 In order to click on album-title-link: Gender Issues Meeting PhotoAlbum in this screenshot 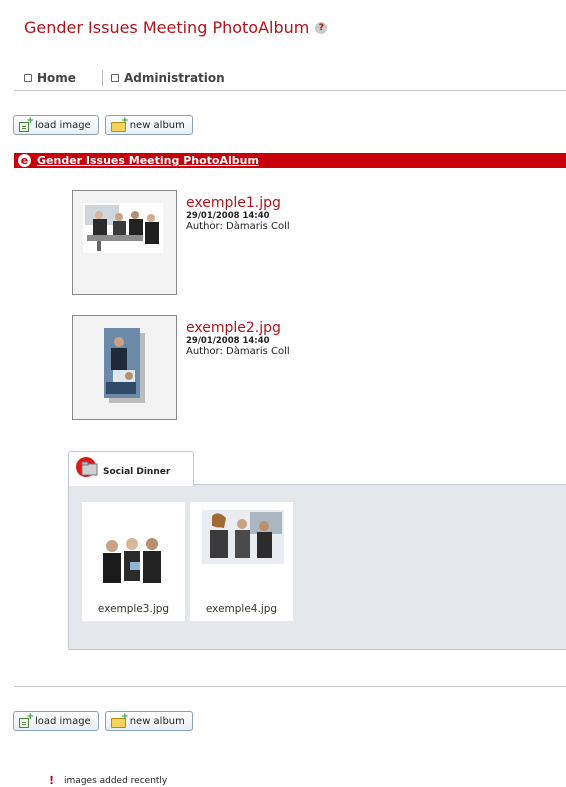, I will do `click(148, 160)`.